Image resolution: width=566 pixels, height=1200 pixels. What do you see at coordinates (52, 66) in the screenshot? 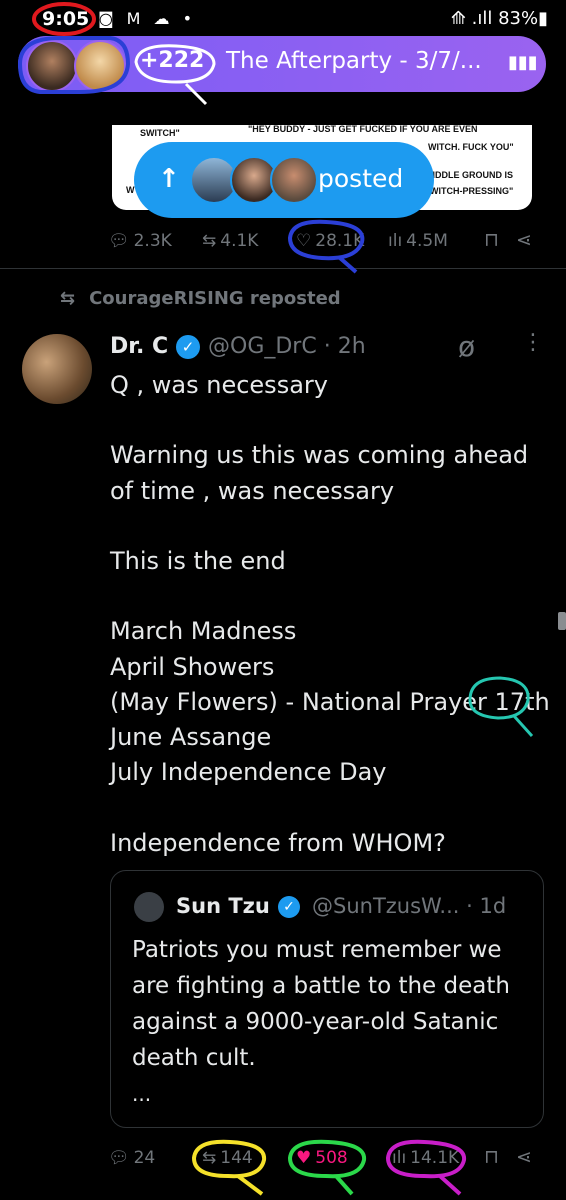
I see `host-avatar` at bounding box center [52, 66].